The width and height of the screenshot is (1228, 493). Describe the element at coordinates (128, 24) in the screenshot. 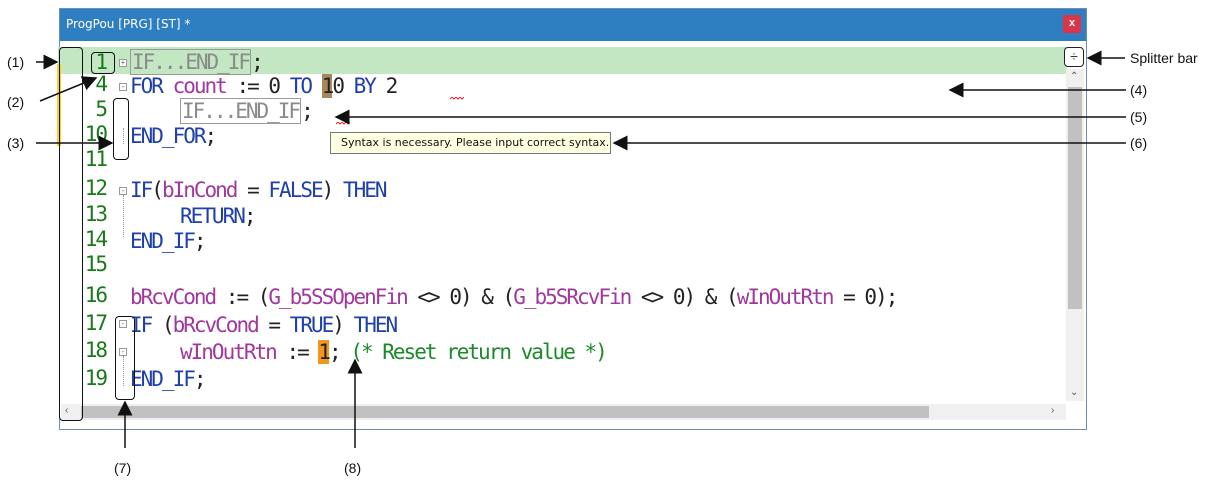

I see `window-title: ProgPou [PRG] [ST] *` at that location.